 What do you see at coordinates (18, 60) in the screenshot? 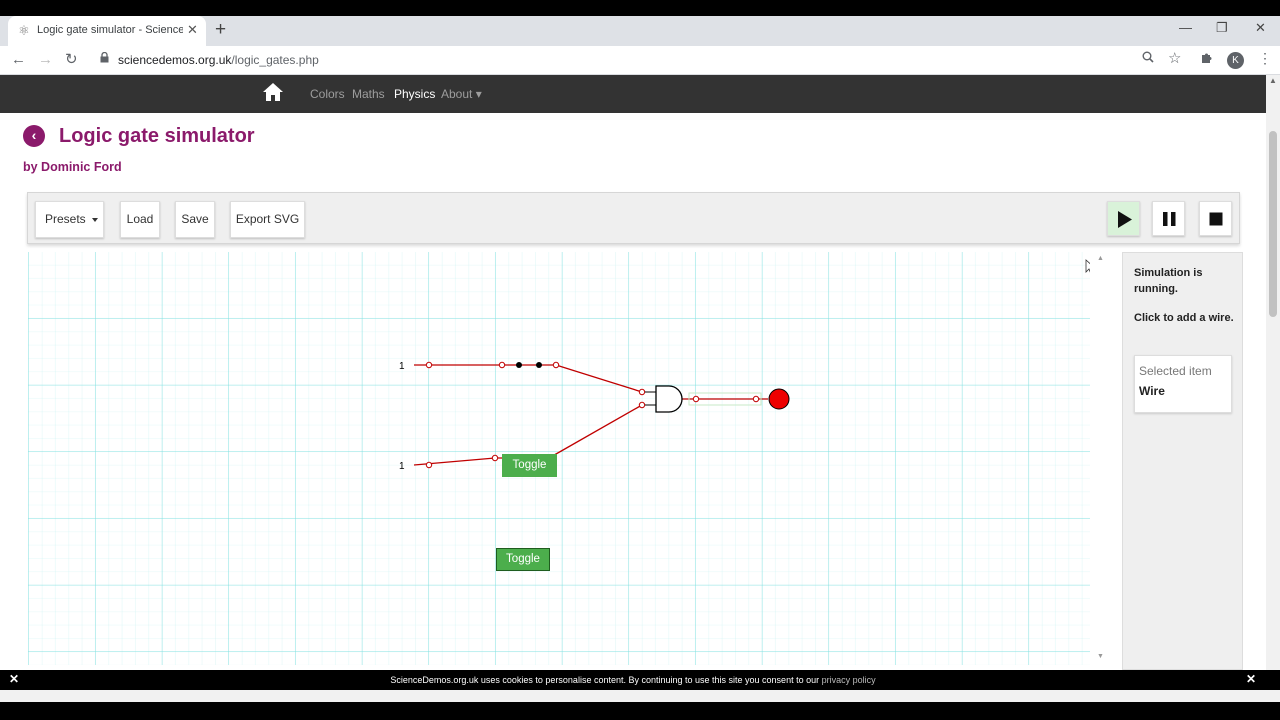
I see `back-arrow-icon: ←` at bounding box center [18, 60].